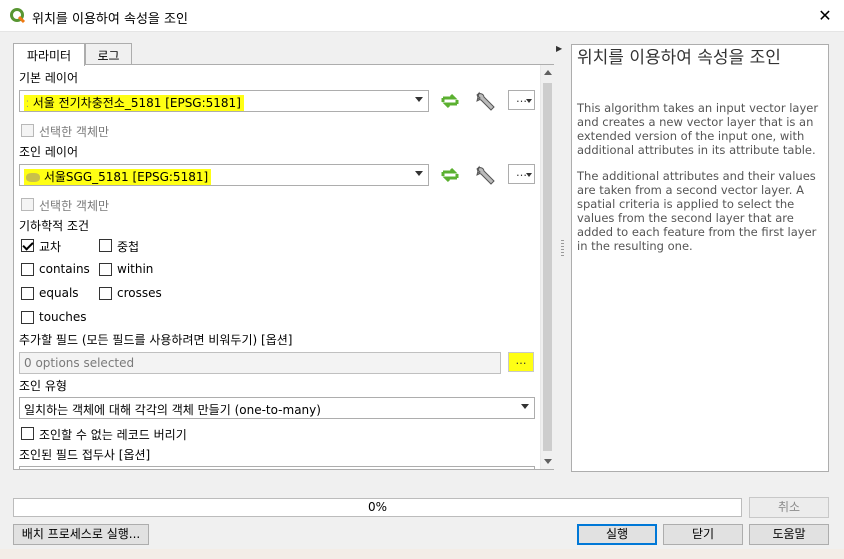 The height and width of the screenshot is (559, 844). What do you see at coordinates (49, 78) in the screenshot?
I see `base-layer-label: 기본 레이어` at bounding box center [49, 78].